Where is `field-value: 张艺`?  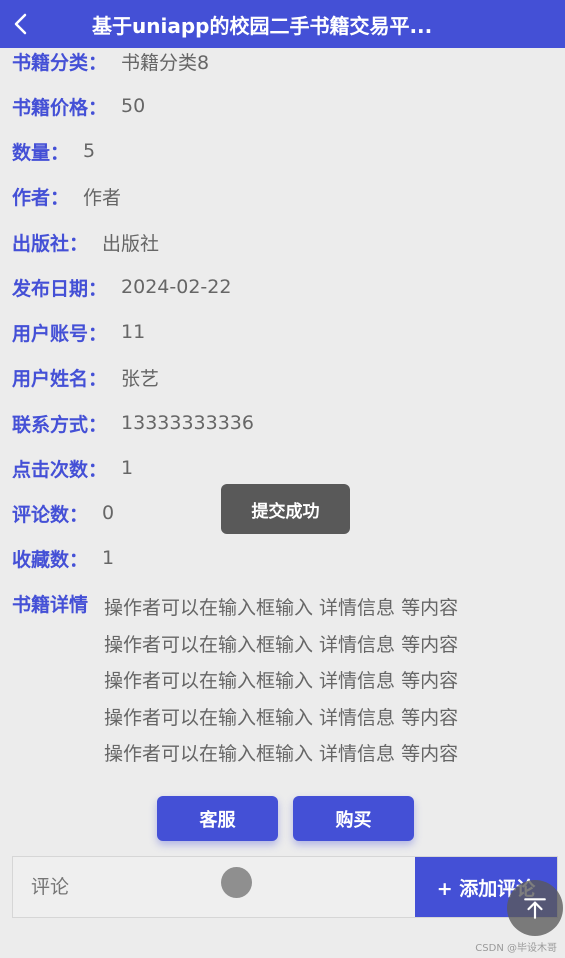
field-value: 张艺 is located at coordinates (140, 378).